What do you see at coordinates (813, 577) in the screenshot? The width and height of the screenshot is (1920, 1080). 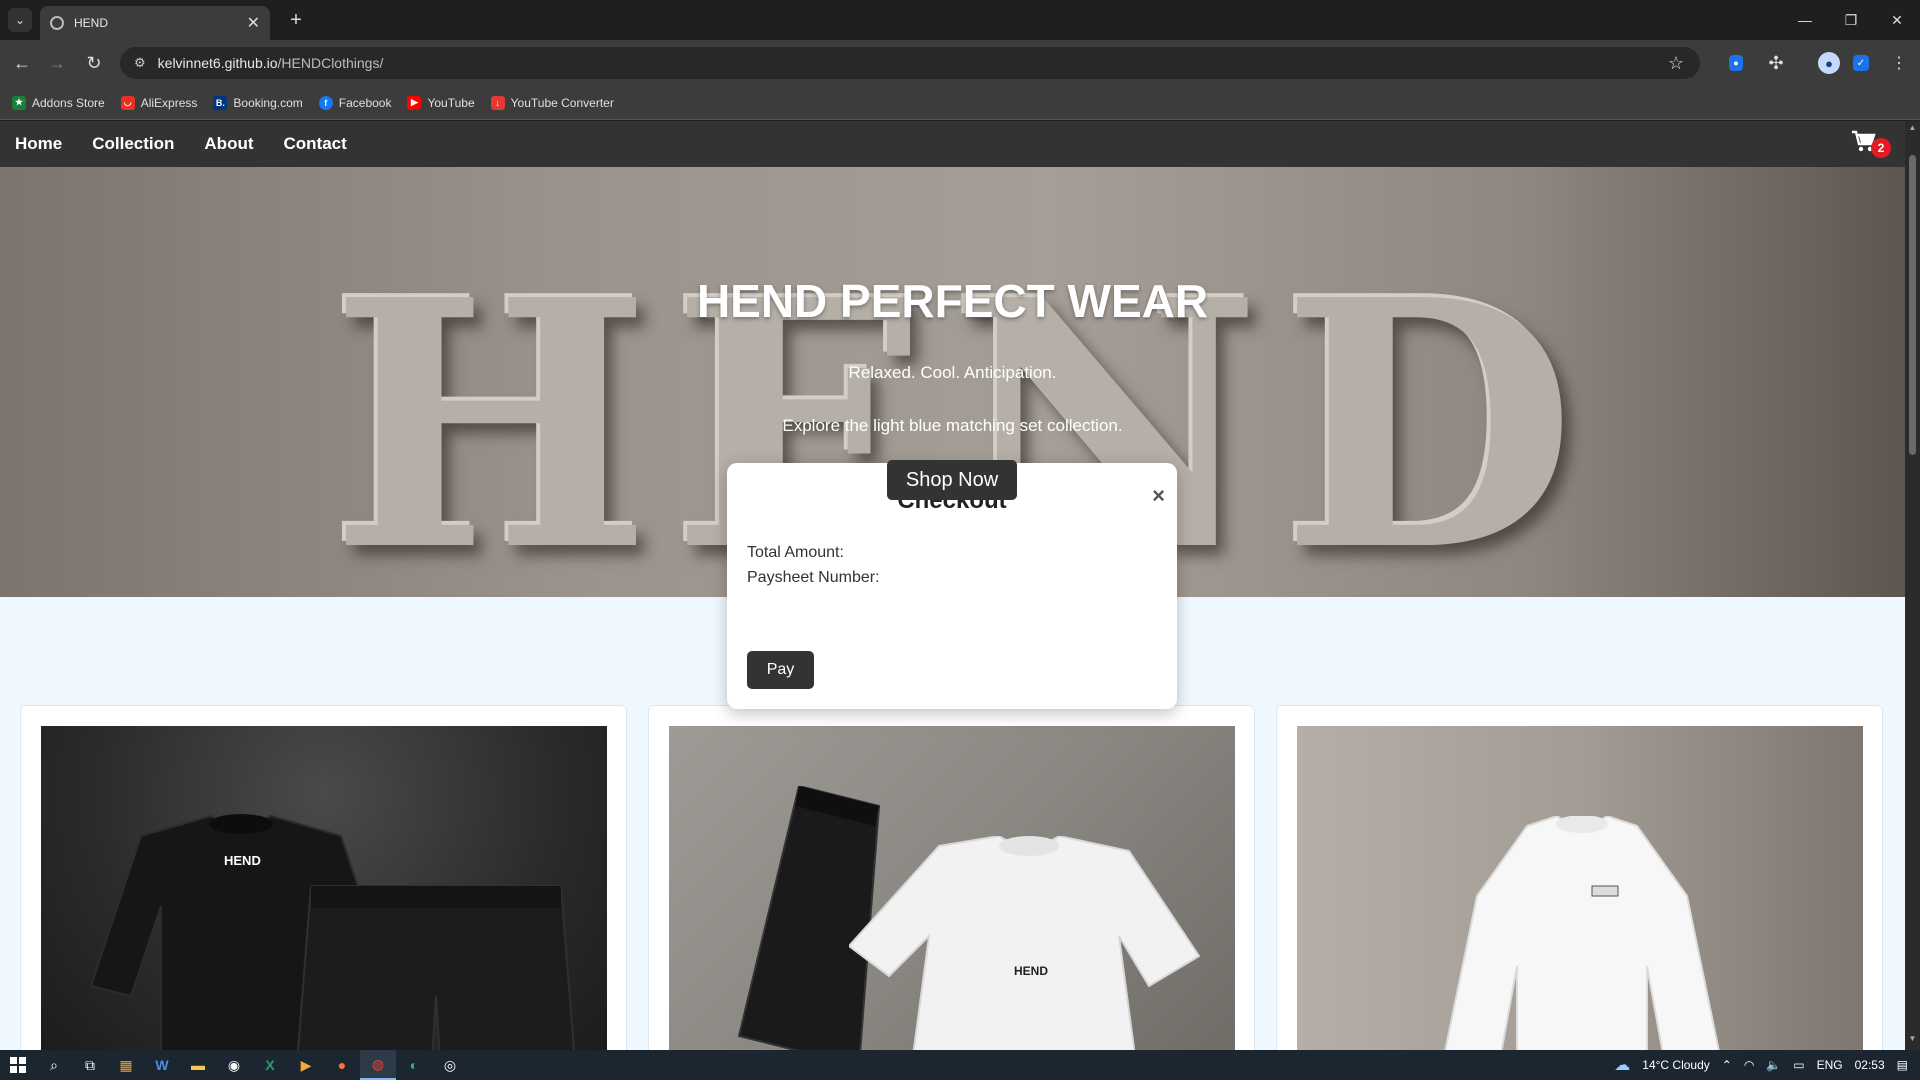 I see `paysheet-number-label: Paysheet Number:` at bounding box center [813, 577].